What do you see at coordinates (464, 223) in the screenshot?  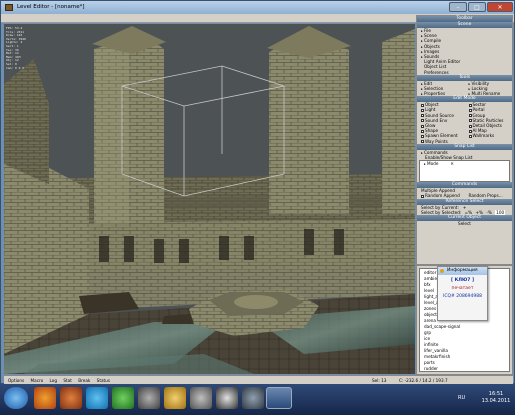 I see `select-button: Select` at bounding box center [464, 223].